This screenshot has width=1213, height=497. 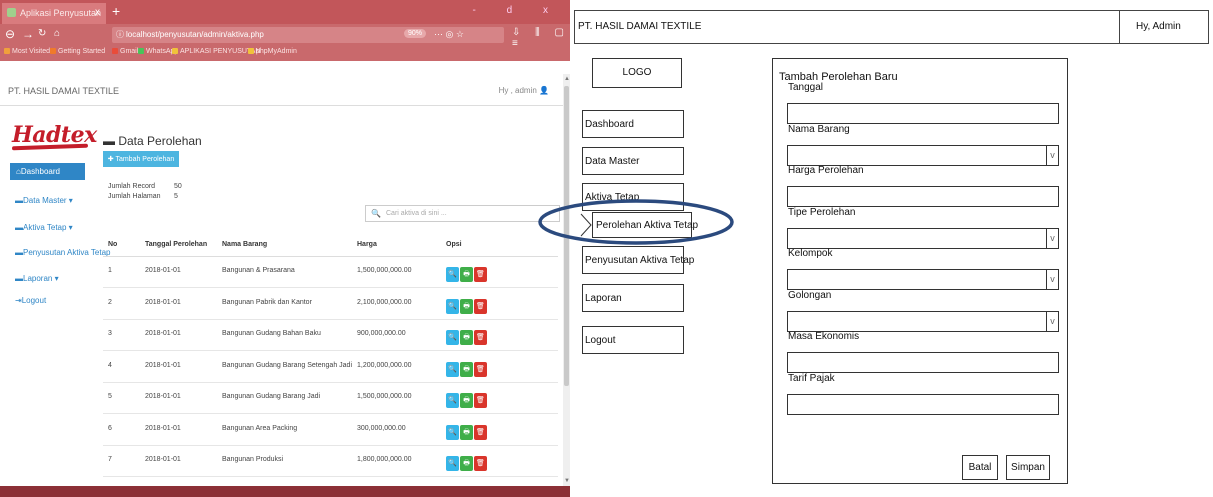 What do you see at coordinates (826, 170) in the screenshot?
I see `wf-field-label: Harga Perolehan` at bounding box center [826, 170].